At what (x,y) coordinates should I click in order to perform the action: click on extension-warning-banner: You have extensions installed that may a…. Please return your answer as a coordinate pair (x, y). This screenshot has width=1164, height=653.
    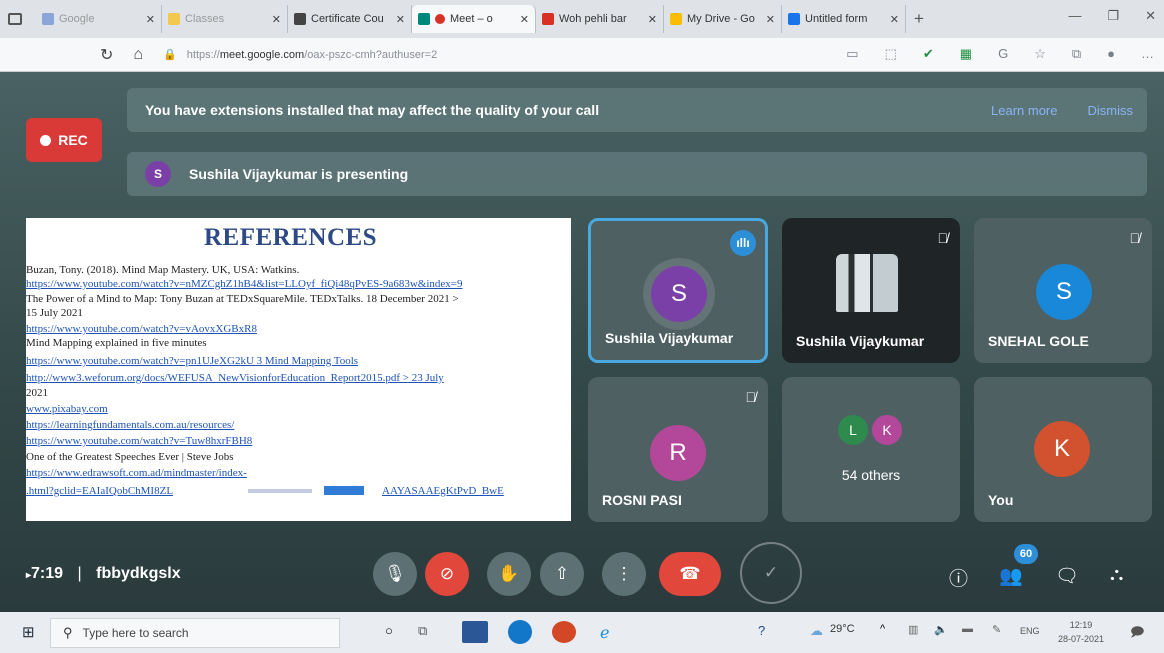
    Looking at the image, I should click on (637, 110).